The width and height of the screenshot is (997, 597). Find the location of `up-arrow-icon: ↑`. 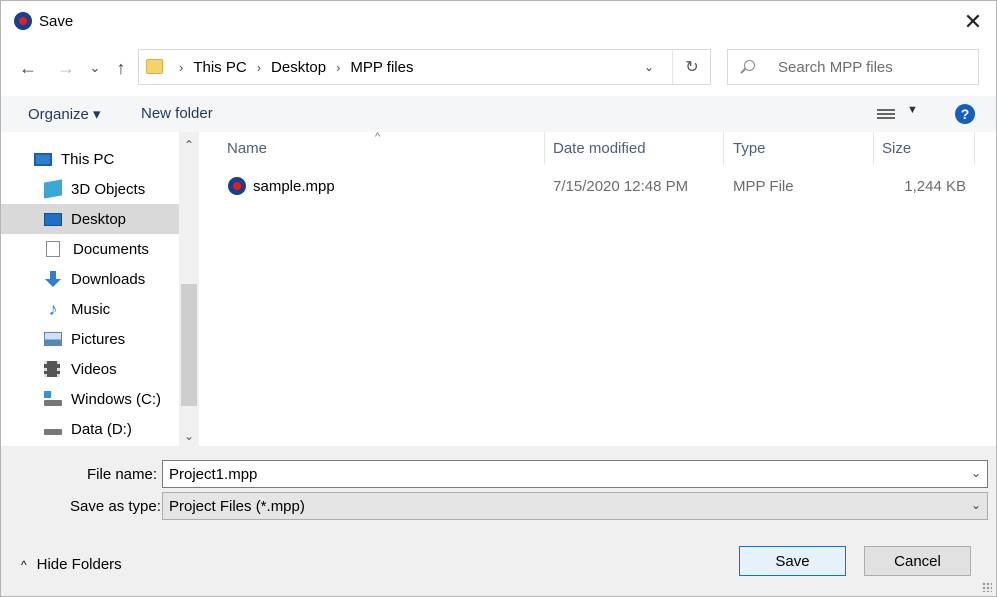

up-arrow-icon: ↑ is located at coordinates (121, 67).